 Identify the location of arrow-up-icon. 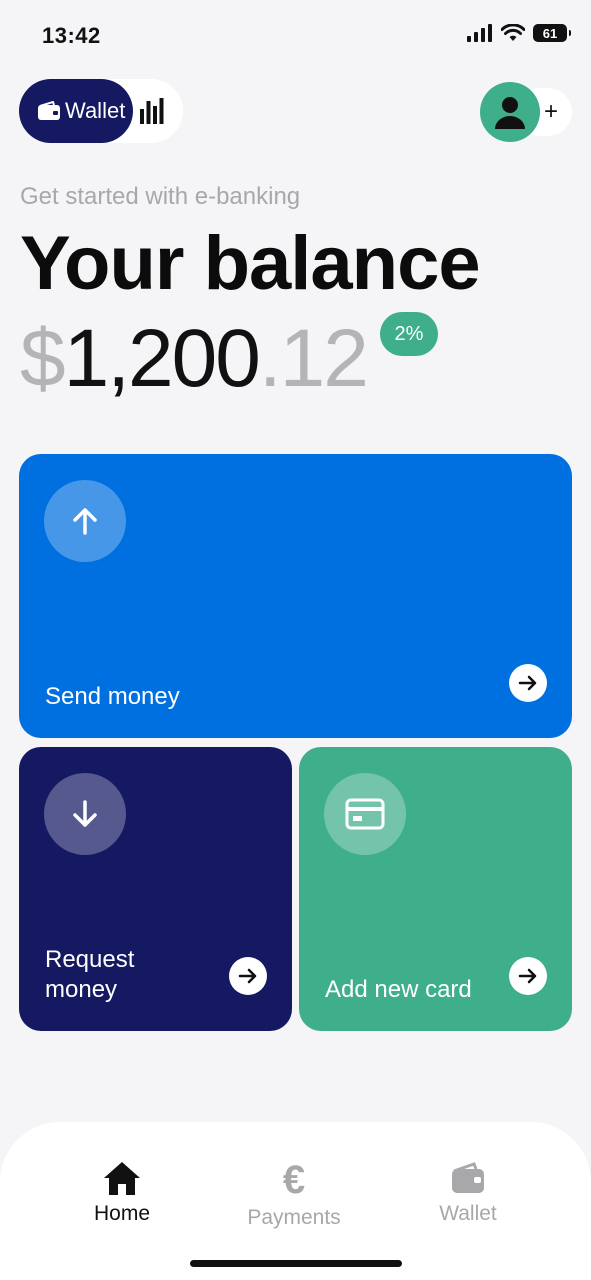
(85, 521).